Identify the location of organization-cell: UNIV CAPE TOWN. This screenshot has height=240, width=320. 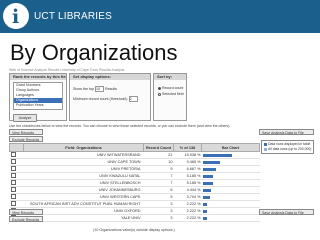
(83, 162).